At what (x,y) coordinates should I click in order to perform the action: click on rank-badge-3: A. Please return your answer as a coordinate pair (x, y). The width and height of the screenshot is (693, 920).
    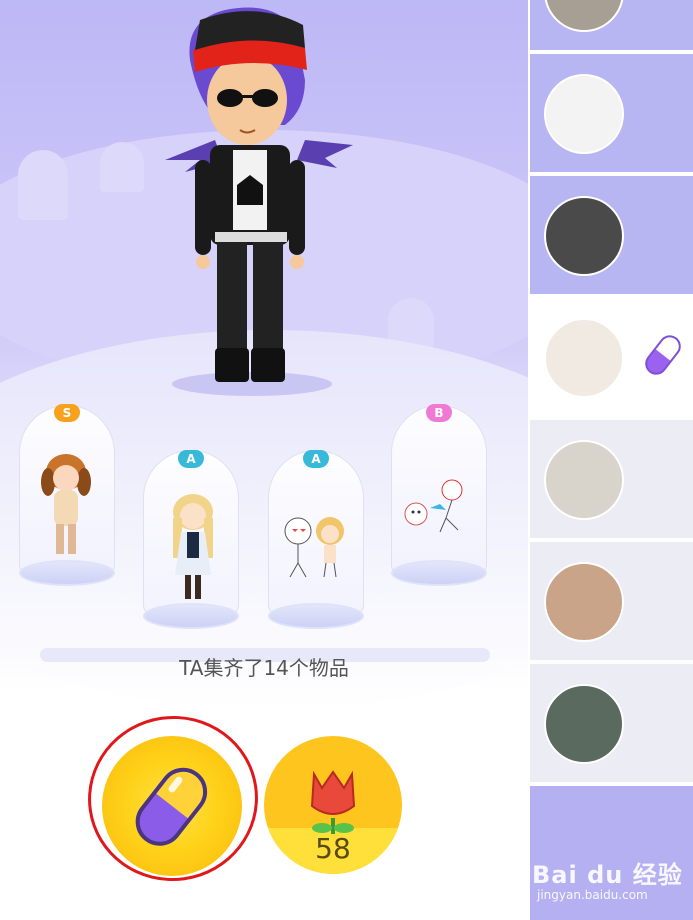
    Looking at the image, I should click on (316, 459).